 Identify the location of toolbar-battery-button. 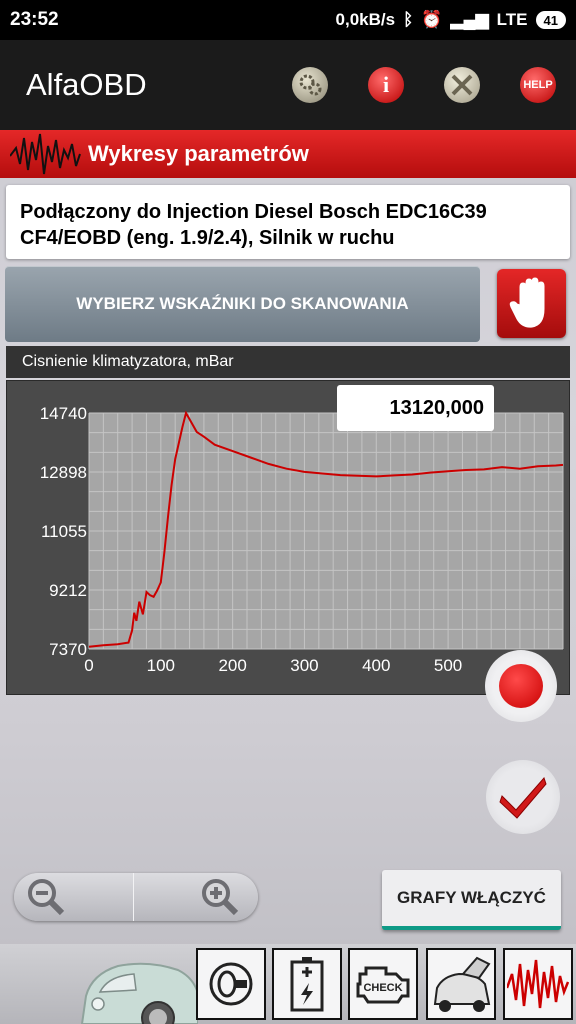
(307, 984).